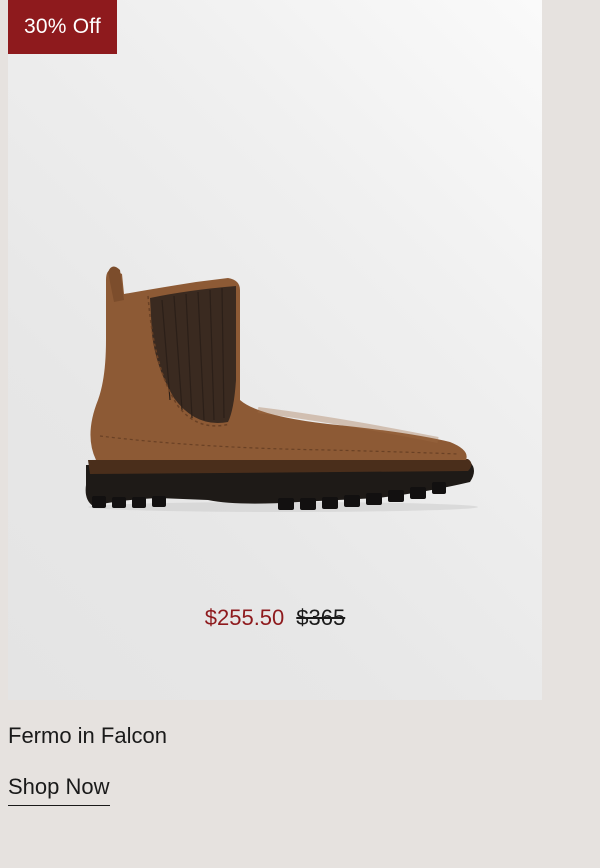 The height and width of the screenshot is (868, 600). I want to click on price-row: $255.50 $365, so click(275, 618).